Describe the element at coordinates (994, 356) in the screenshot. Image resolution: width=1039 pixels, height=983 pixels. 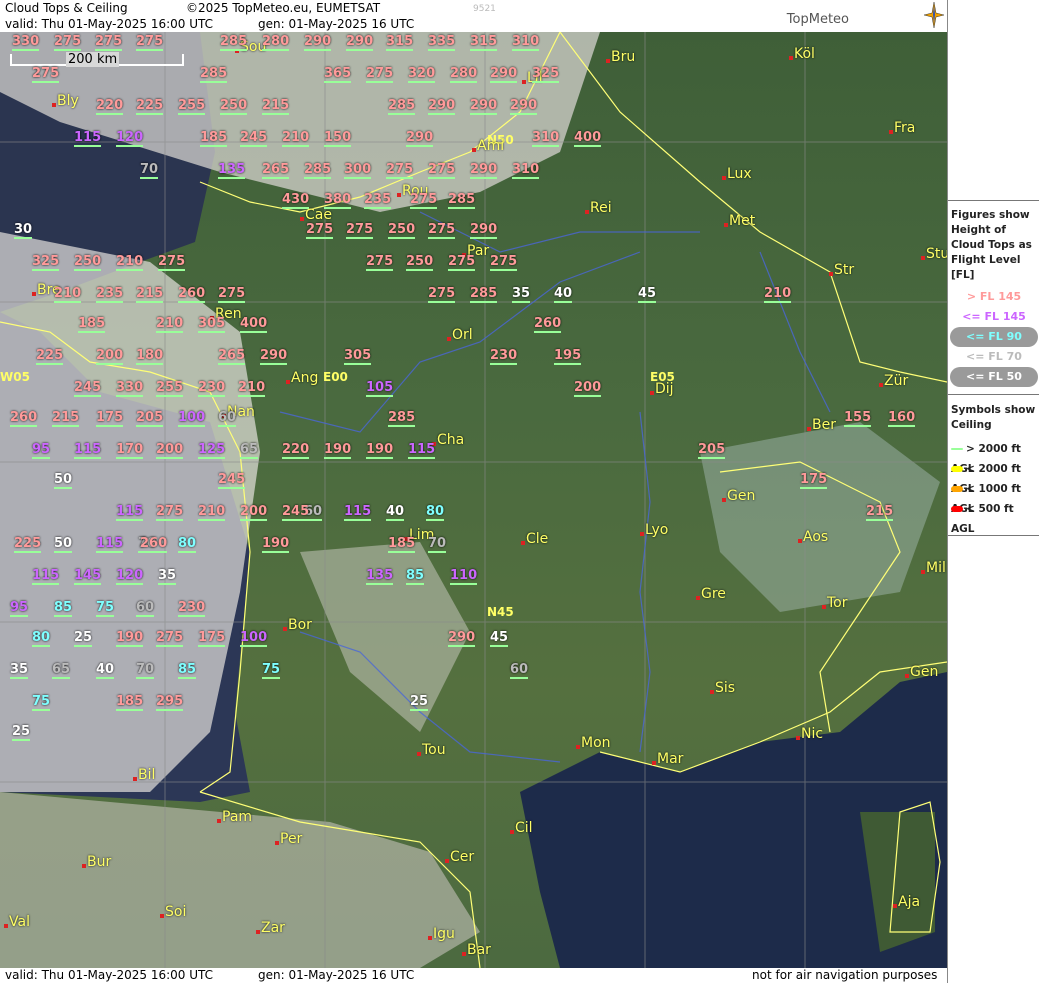
I see `legend-level-3: <= FL 70` at that location.